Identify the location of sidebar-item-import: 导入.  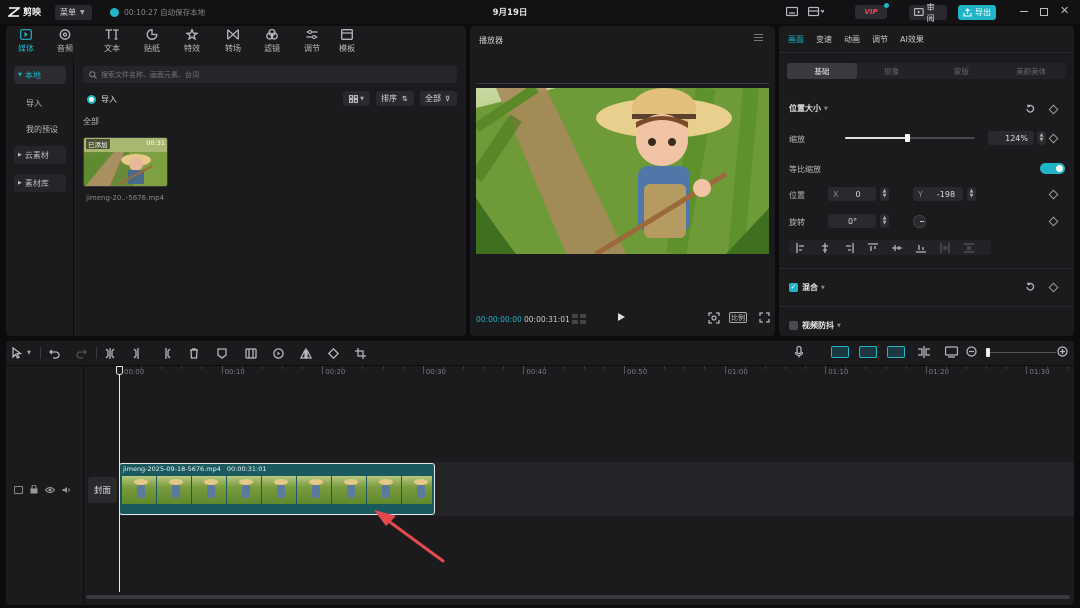
(34, 103).